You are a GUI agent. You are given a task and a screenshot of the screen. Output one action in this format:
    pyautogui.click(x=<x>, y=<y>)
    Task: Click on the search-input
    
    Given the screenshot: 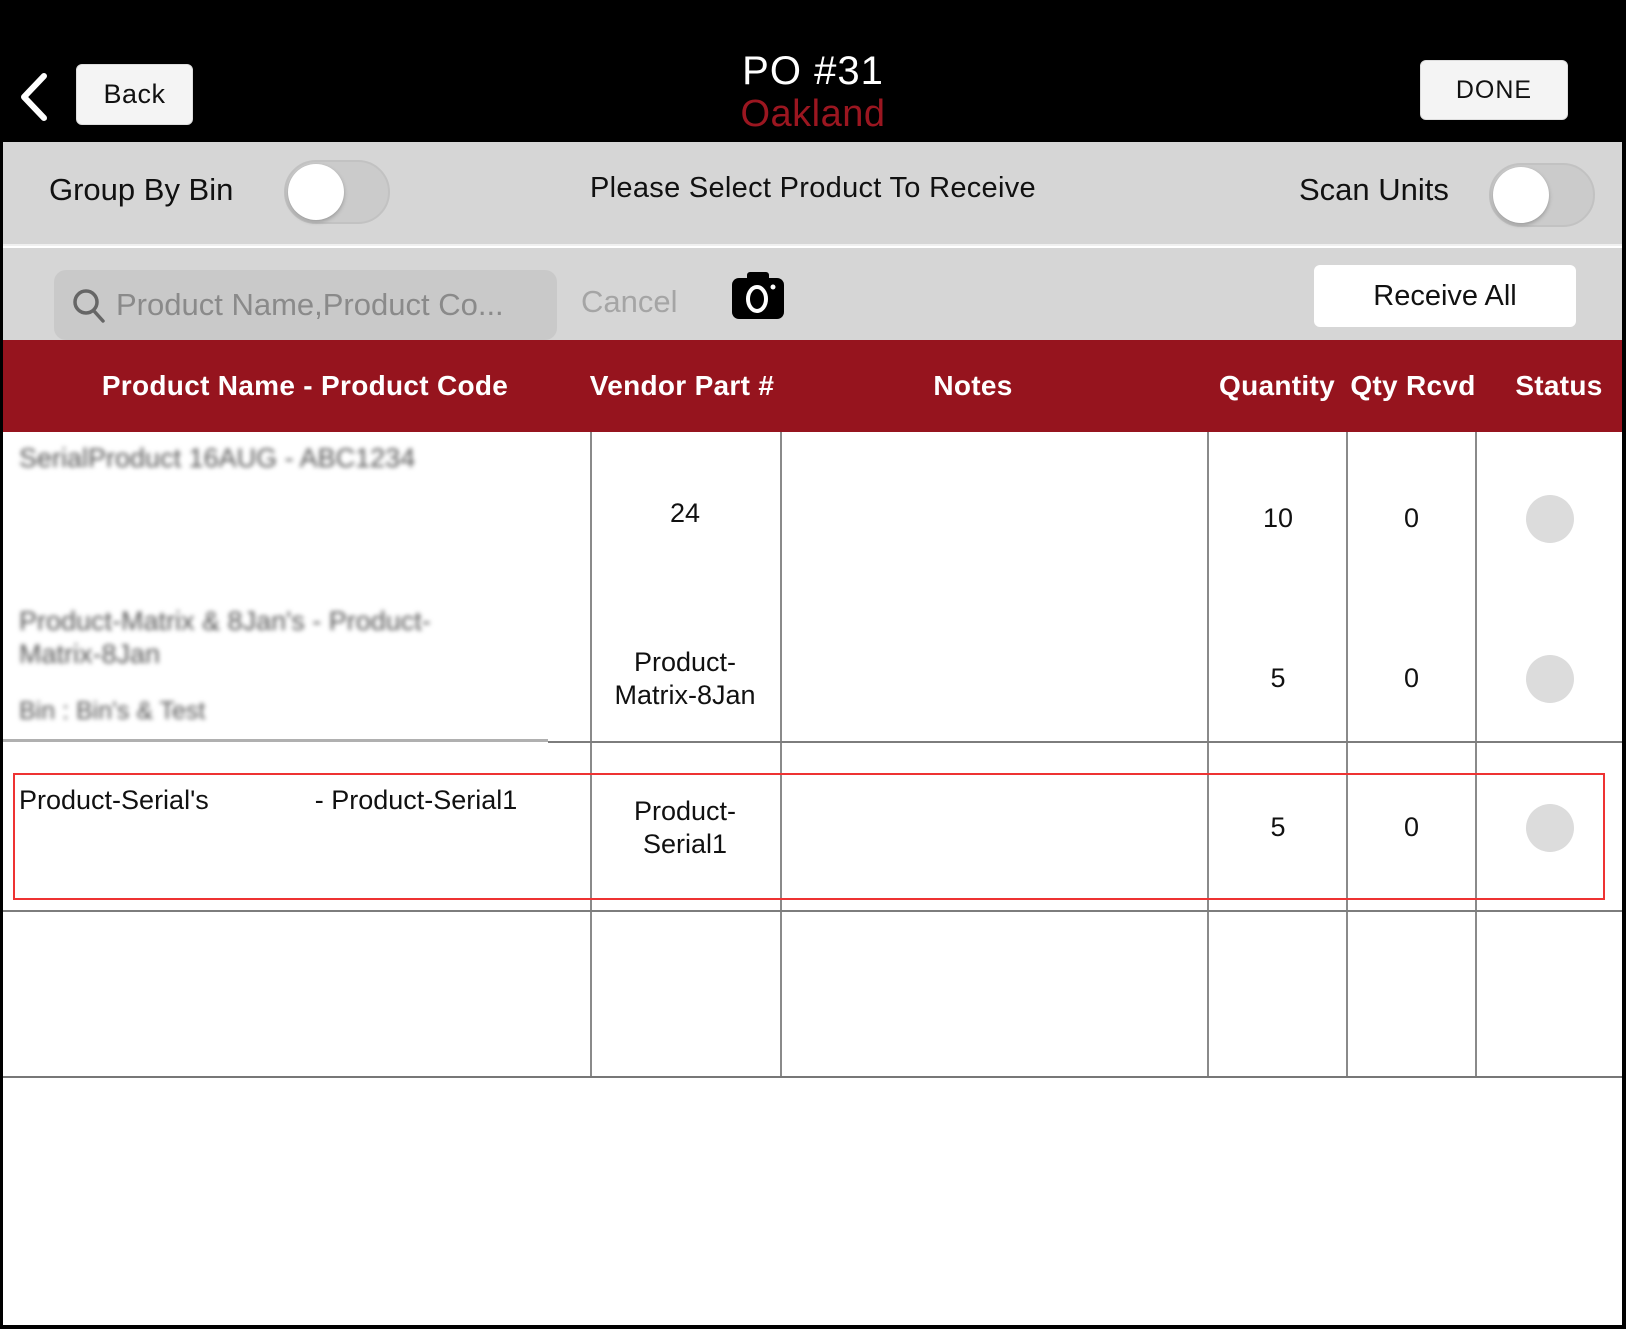 What is the action you would take?
    pyautogui.click(x=331, y=305)
    